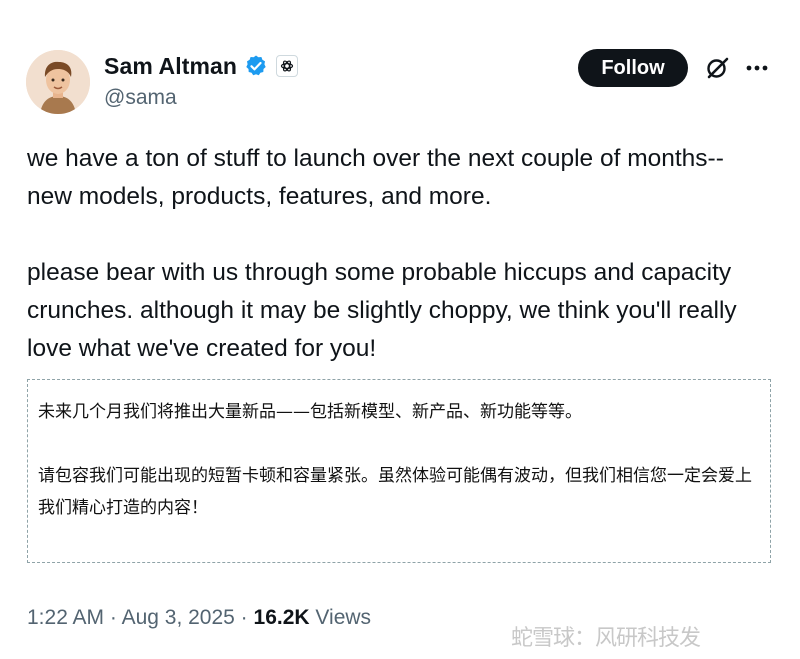  What do you see at coordinates (140, 98) in the screenshot?
I see `author-handle: @sama` at bounding box center [140, 98].